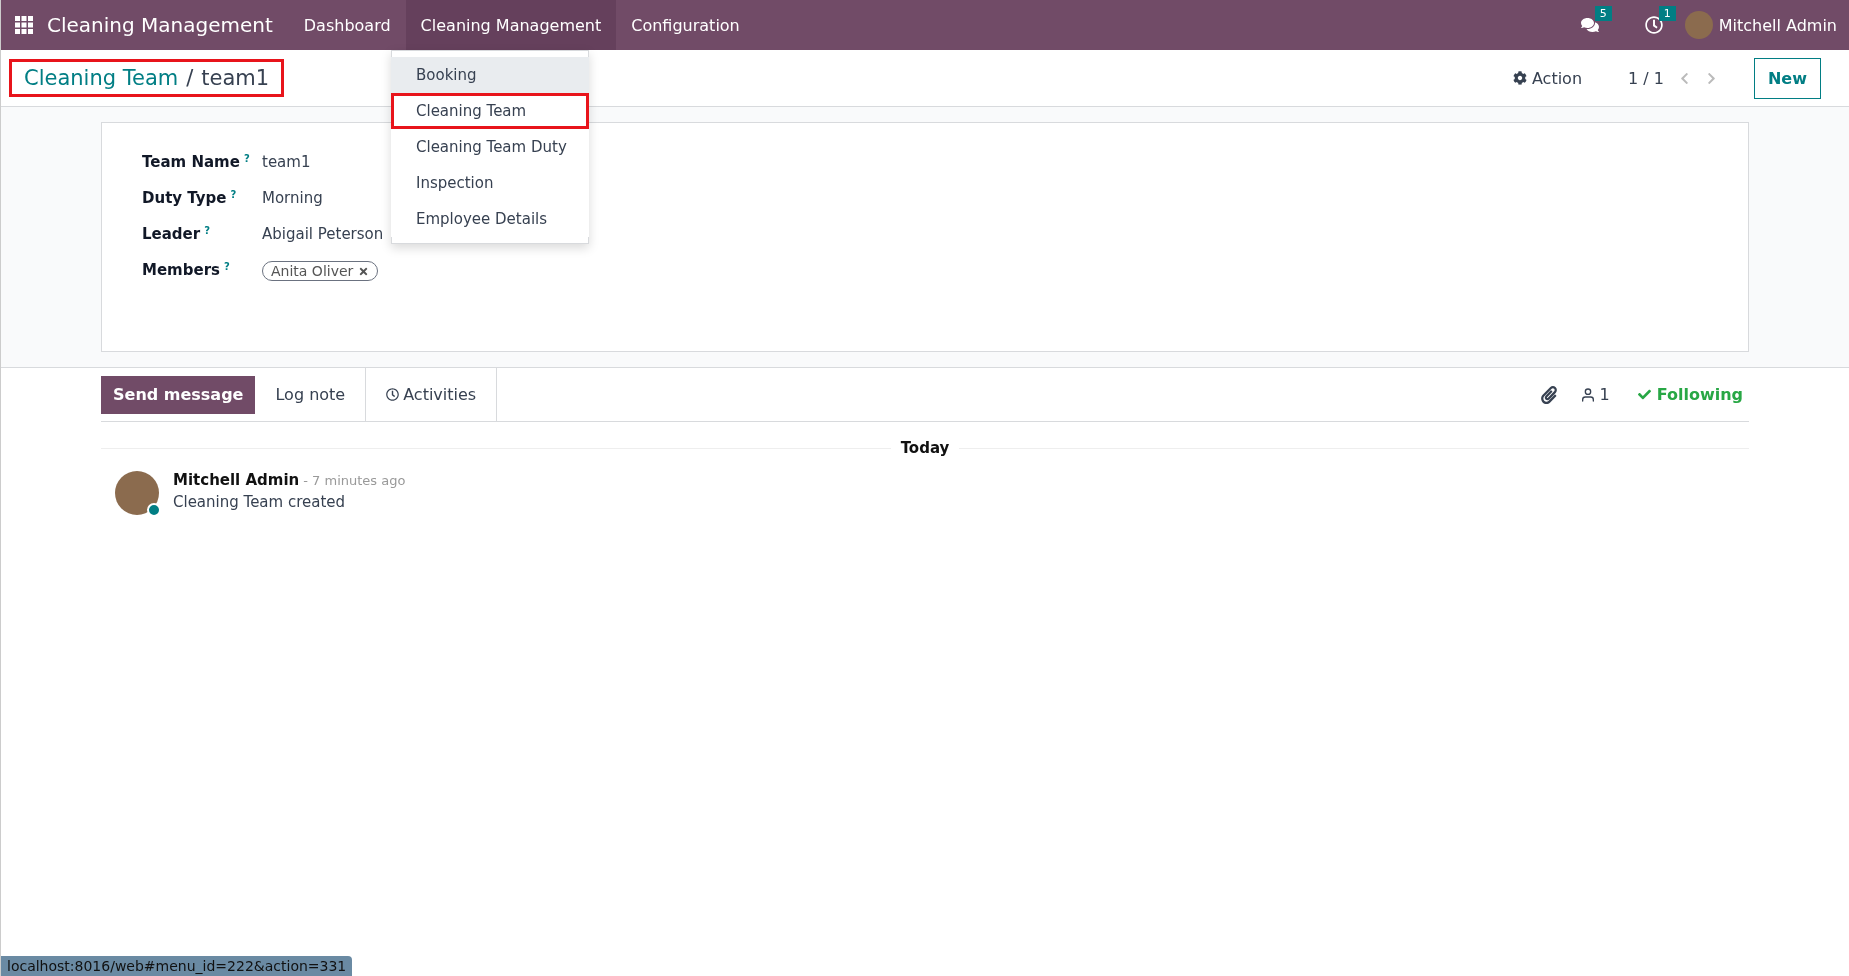  What do you see at coordinates (101, 78) in the screenshot?
I see `breadcrumb-link: Cleaning Team` at bounding box center [101, 78].